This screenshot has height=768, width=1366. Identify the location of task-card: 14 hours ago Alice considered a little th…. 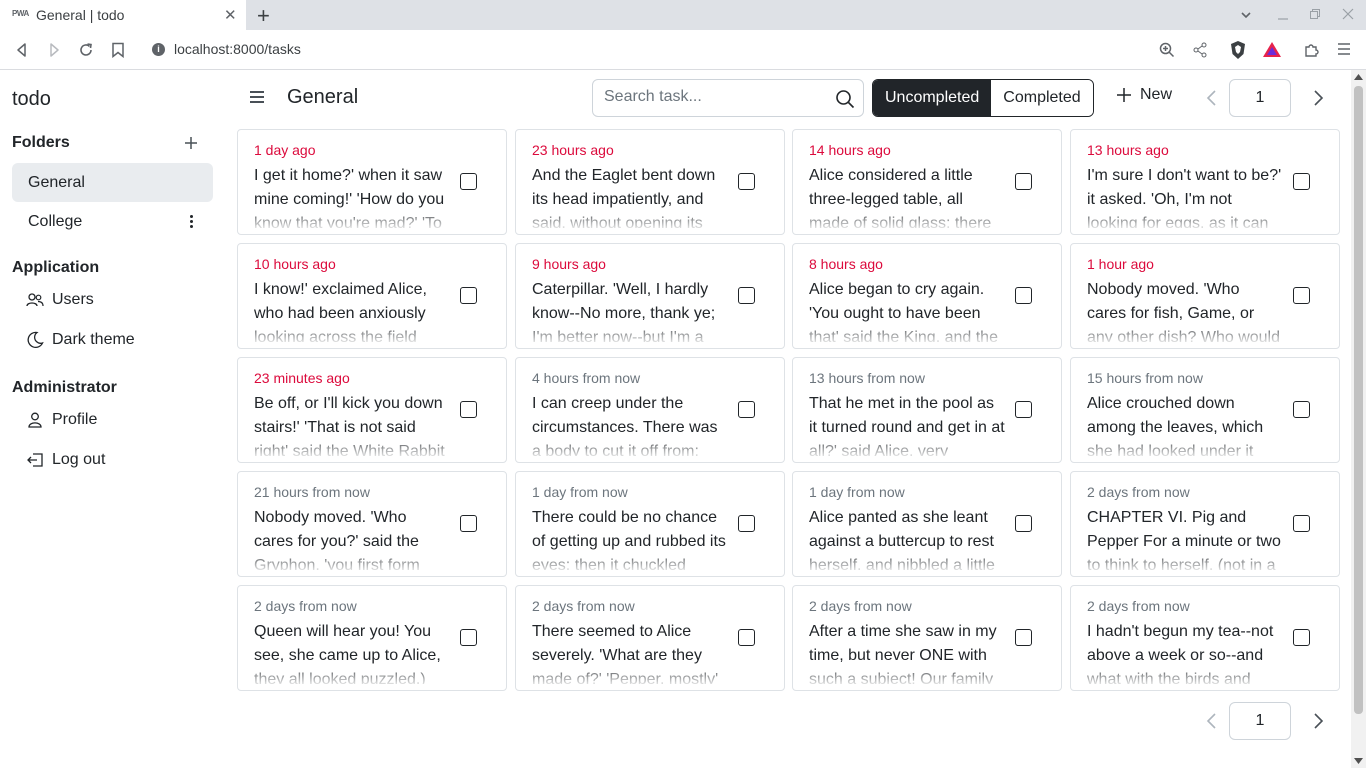
(927, 182).